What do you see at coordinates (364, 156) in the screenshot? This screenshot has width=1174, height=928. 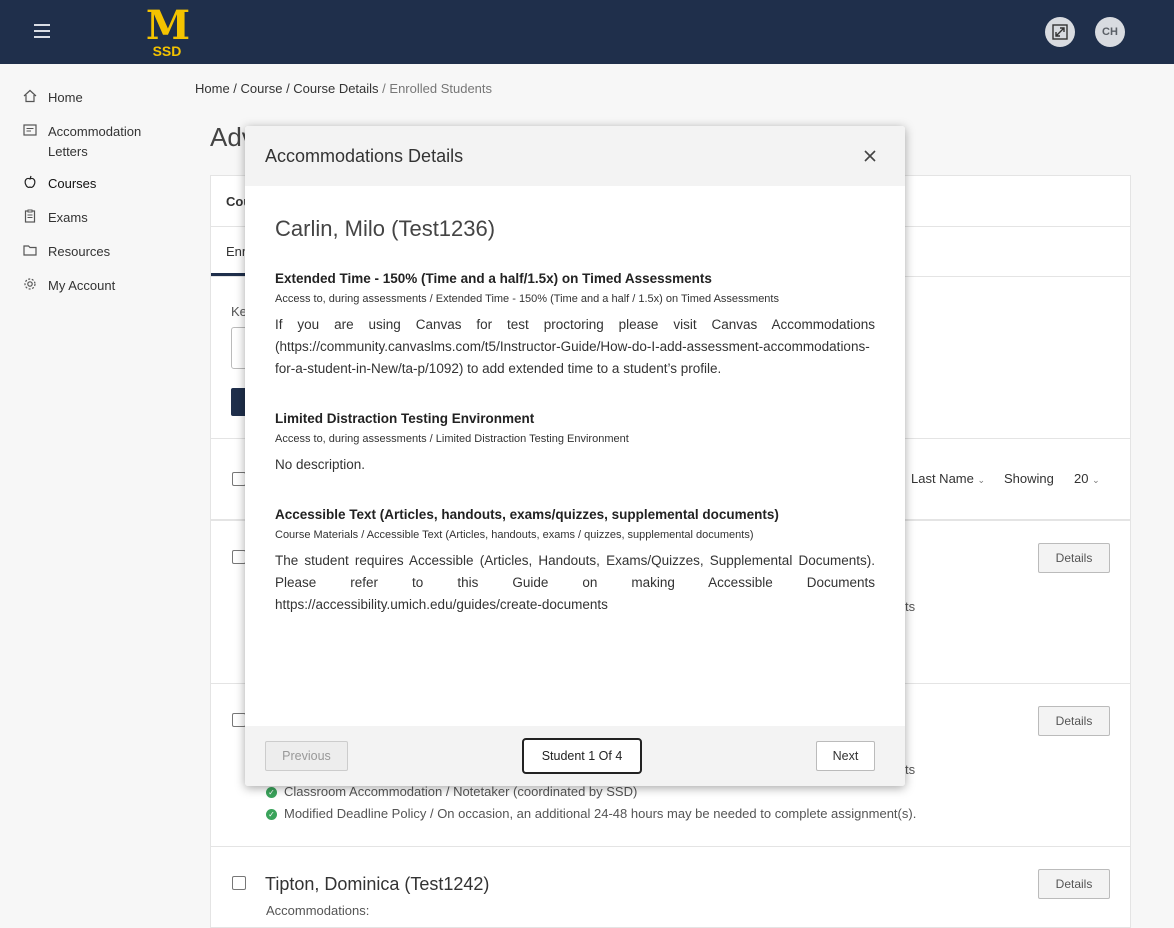 I see `modal-title: Accommodations Details` at bounding box center [364, 156].